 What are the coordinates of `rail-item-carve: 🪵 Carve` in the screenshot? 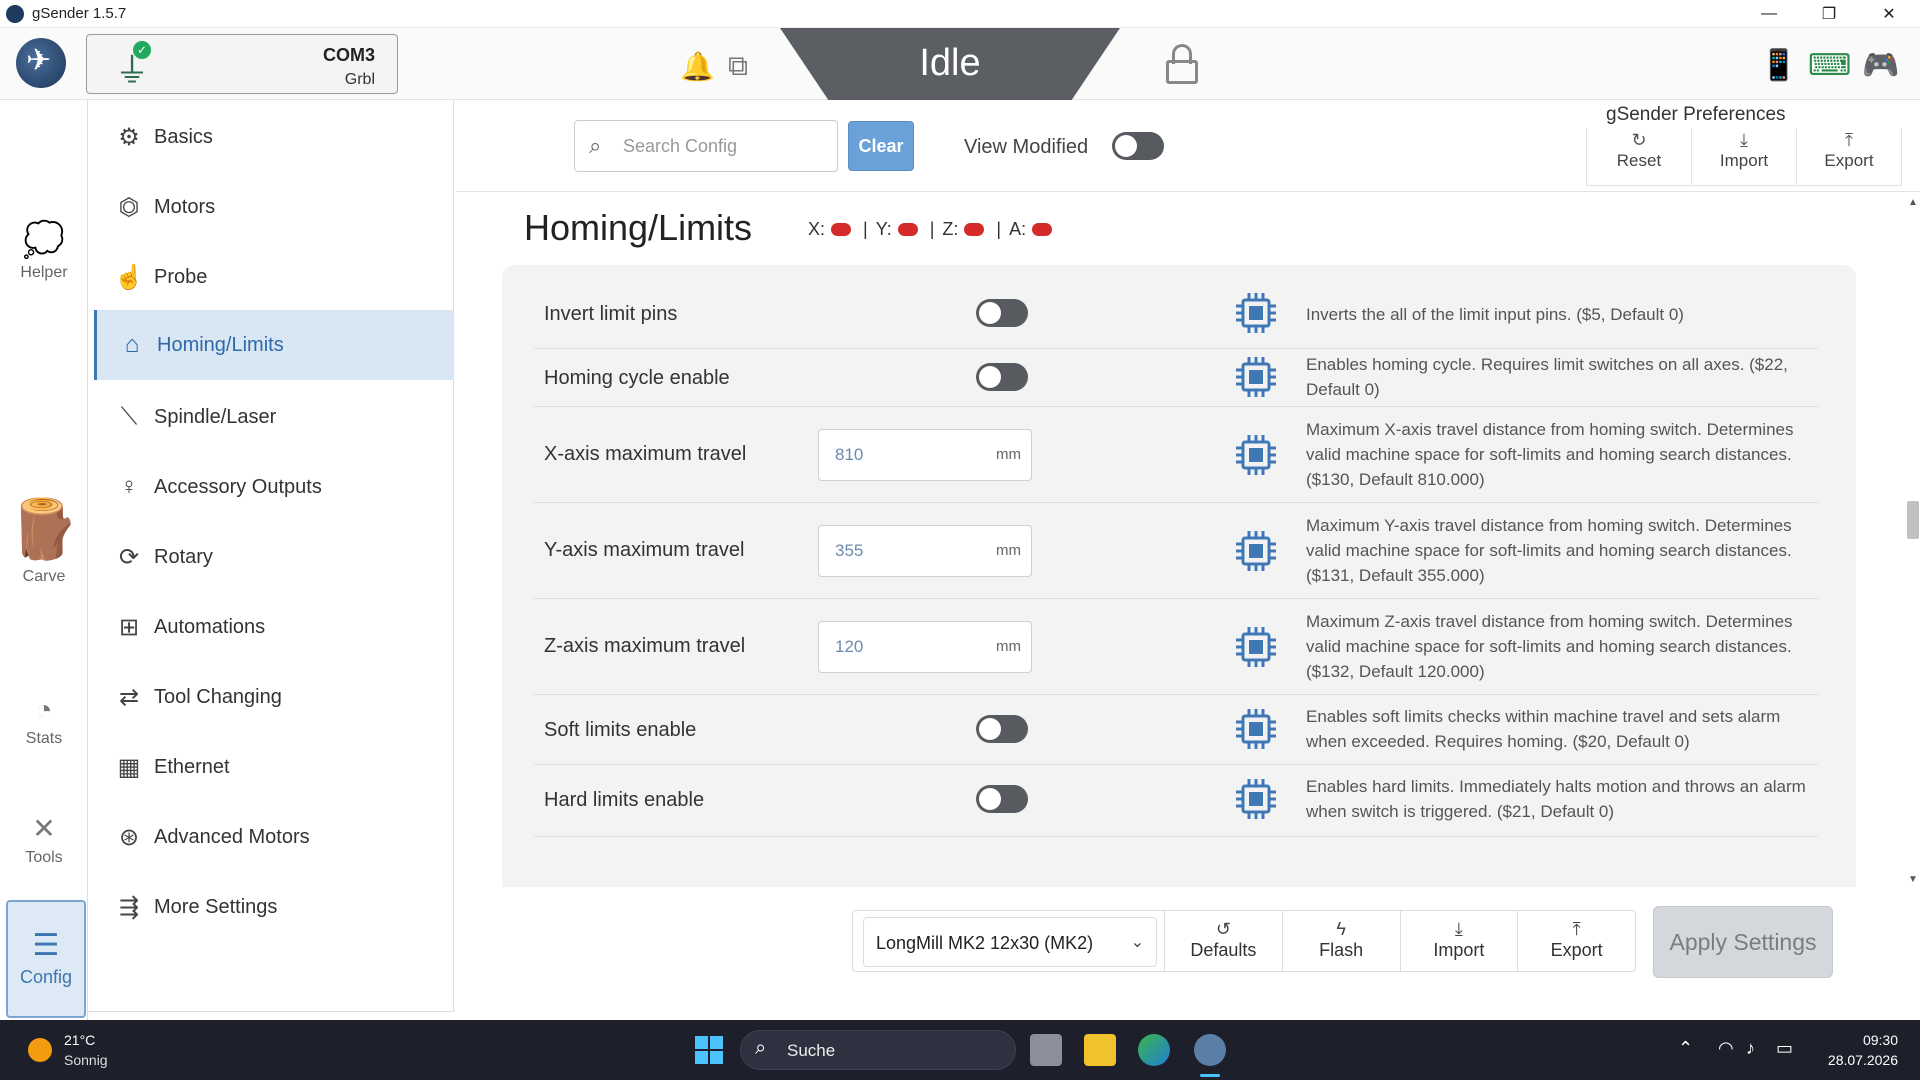 It's located at (44, 541).